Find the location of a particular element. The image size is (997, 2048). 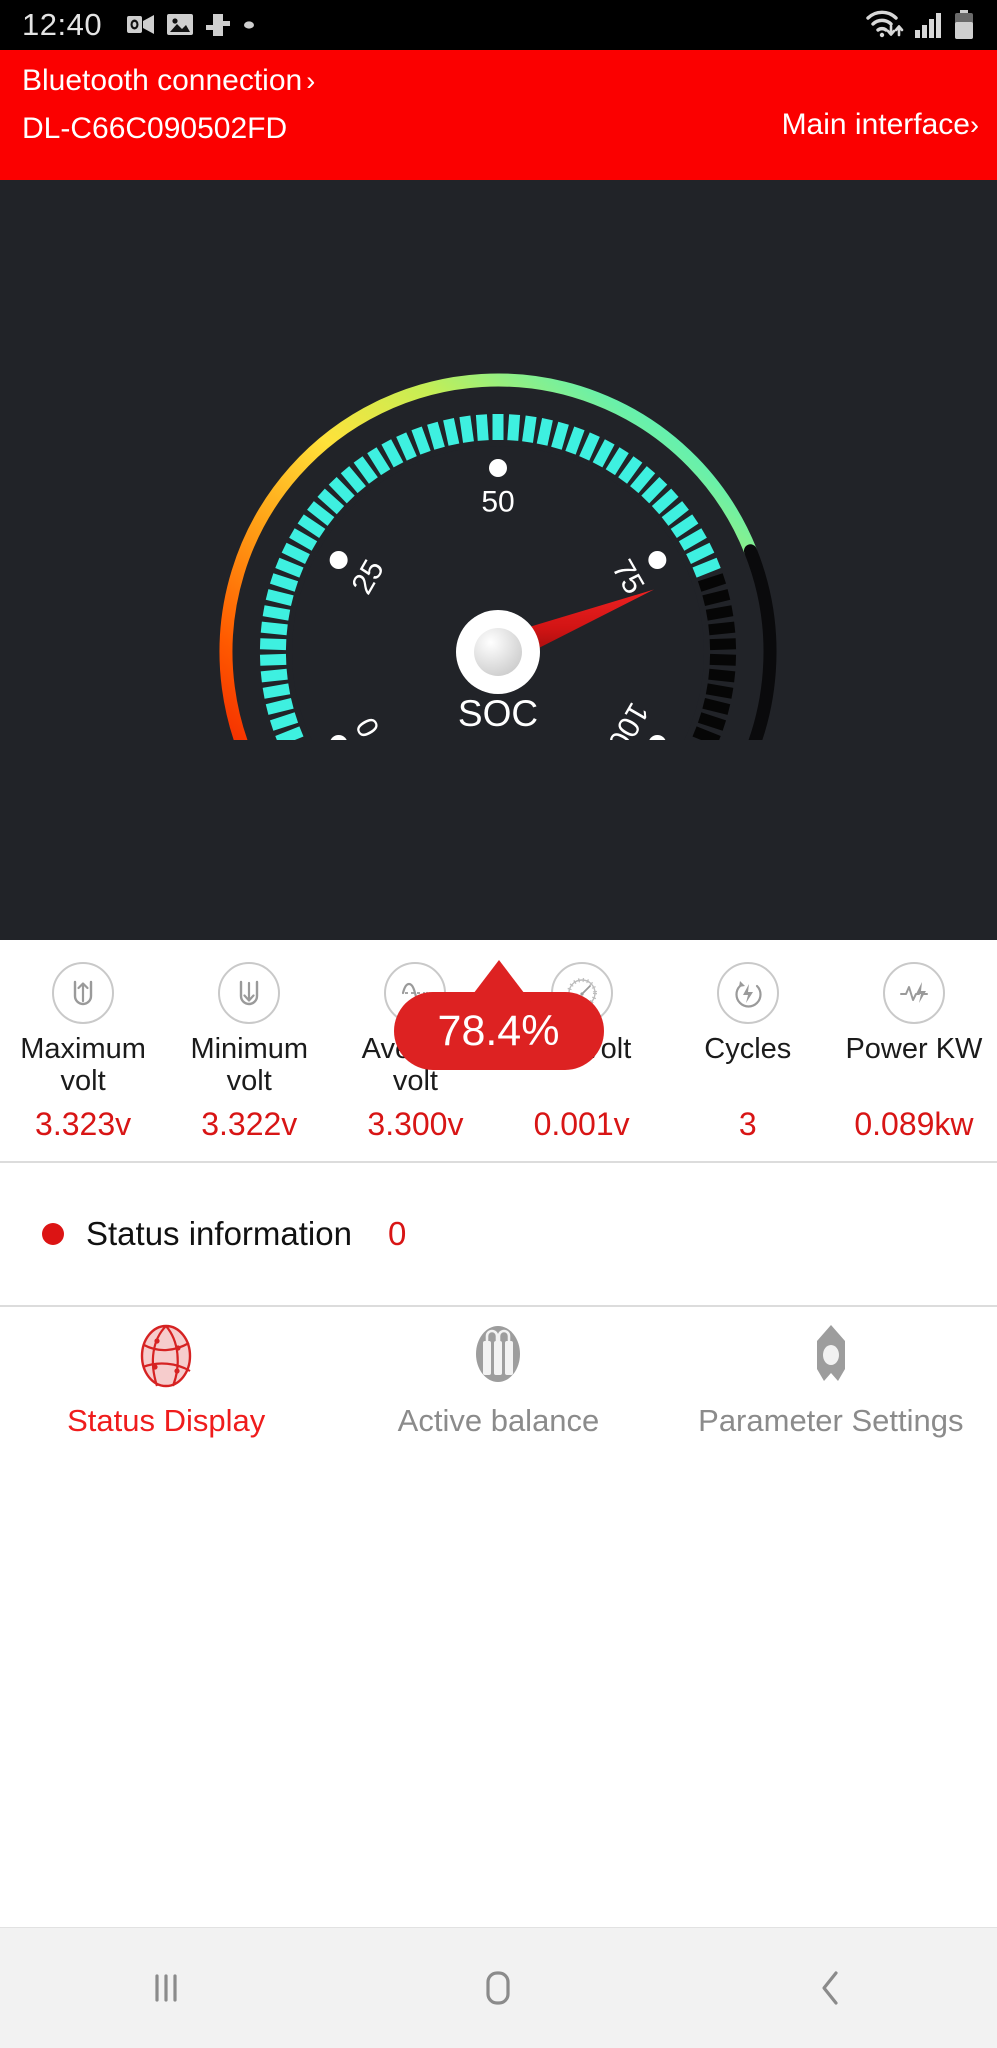

recents-button is located at coordinates (166, 1988).